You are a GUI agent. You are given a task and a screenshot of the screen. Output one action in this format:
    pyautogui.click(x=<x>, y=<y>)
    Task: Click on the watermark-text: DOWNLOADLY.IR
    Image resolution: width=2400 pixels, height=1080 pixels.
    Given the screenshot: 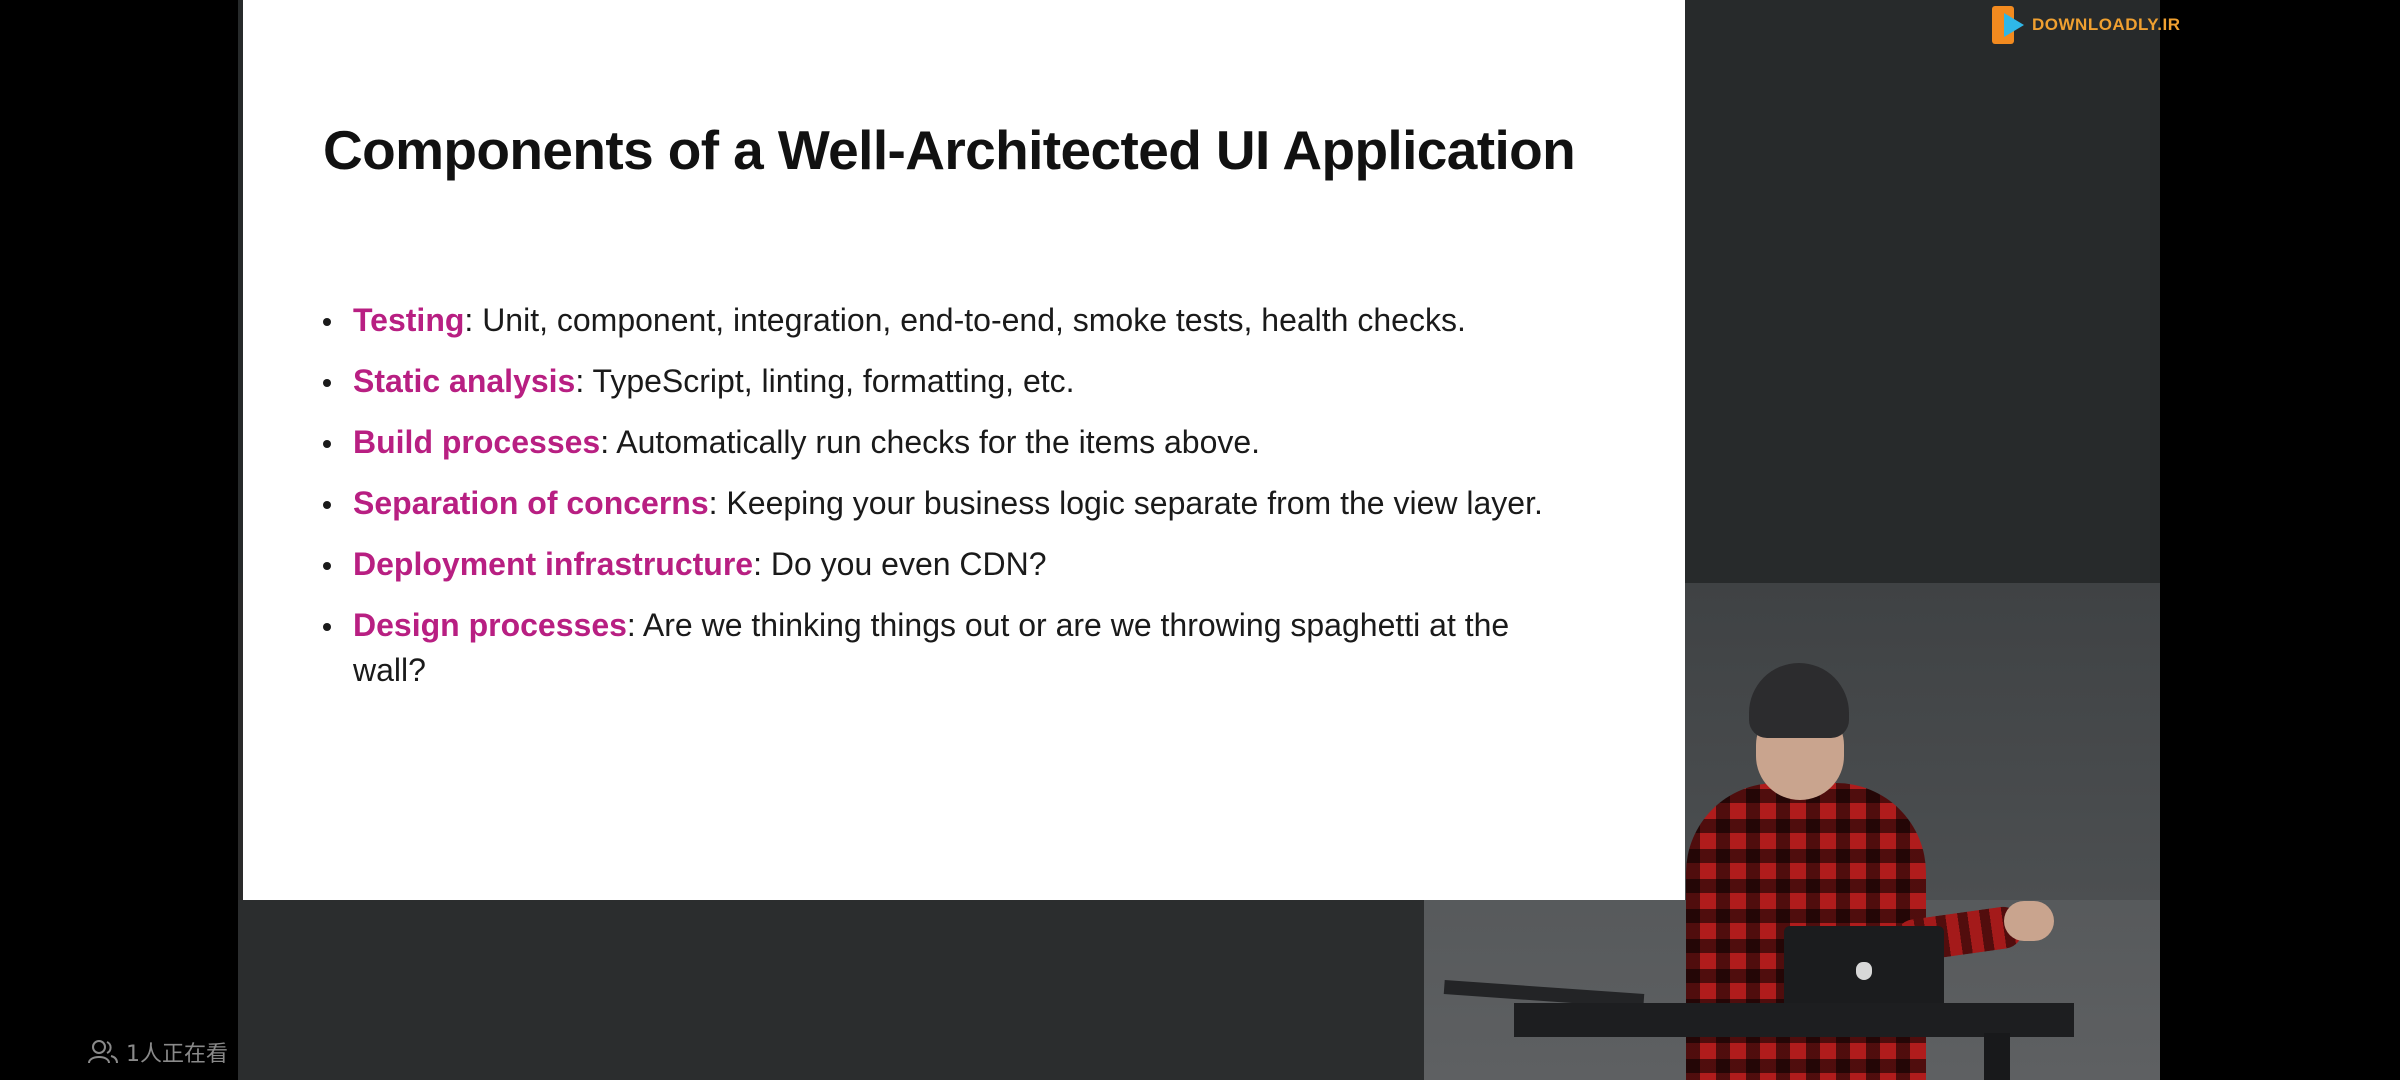 What is the action you would take?
    pyautogui.click(x=2106, y=24)
    